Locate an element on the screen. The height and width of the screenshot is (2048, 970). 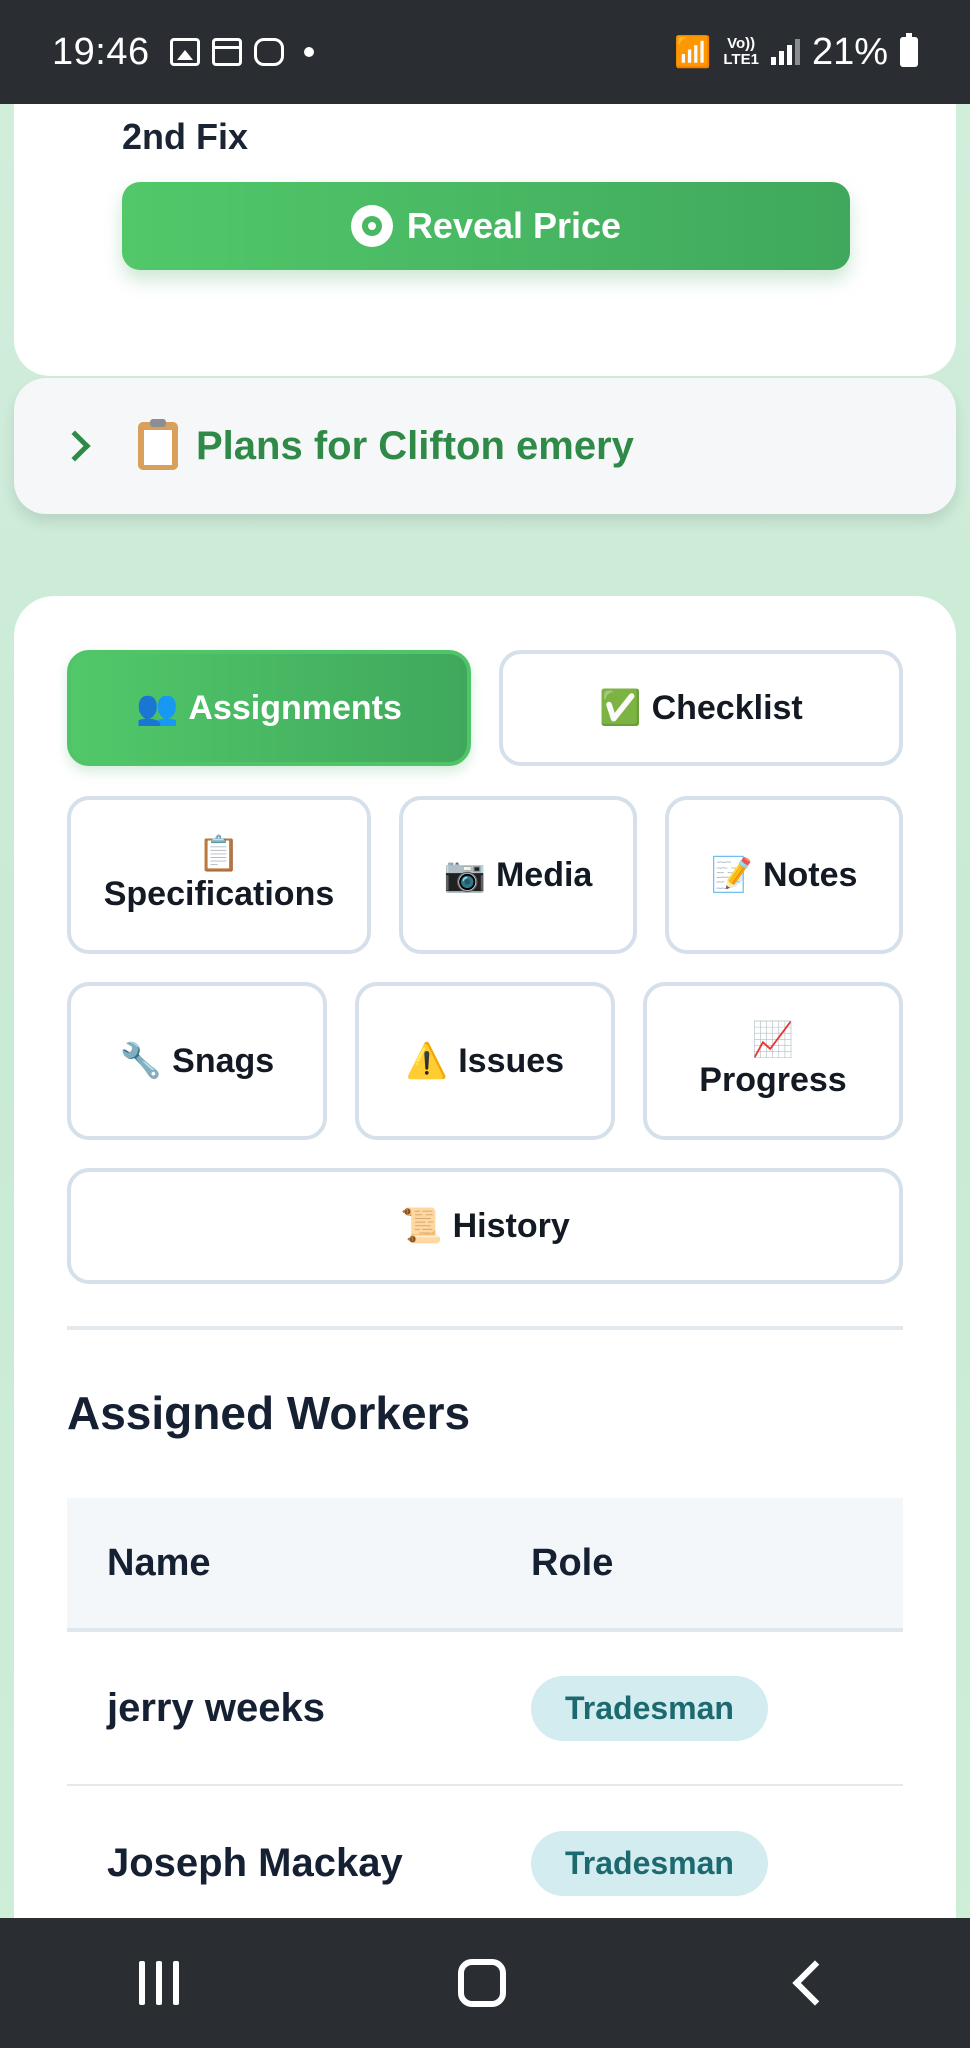
memo-icon: 📝 is located at coordinates (731, 875).